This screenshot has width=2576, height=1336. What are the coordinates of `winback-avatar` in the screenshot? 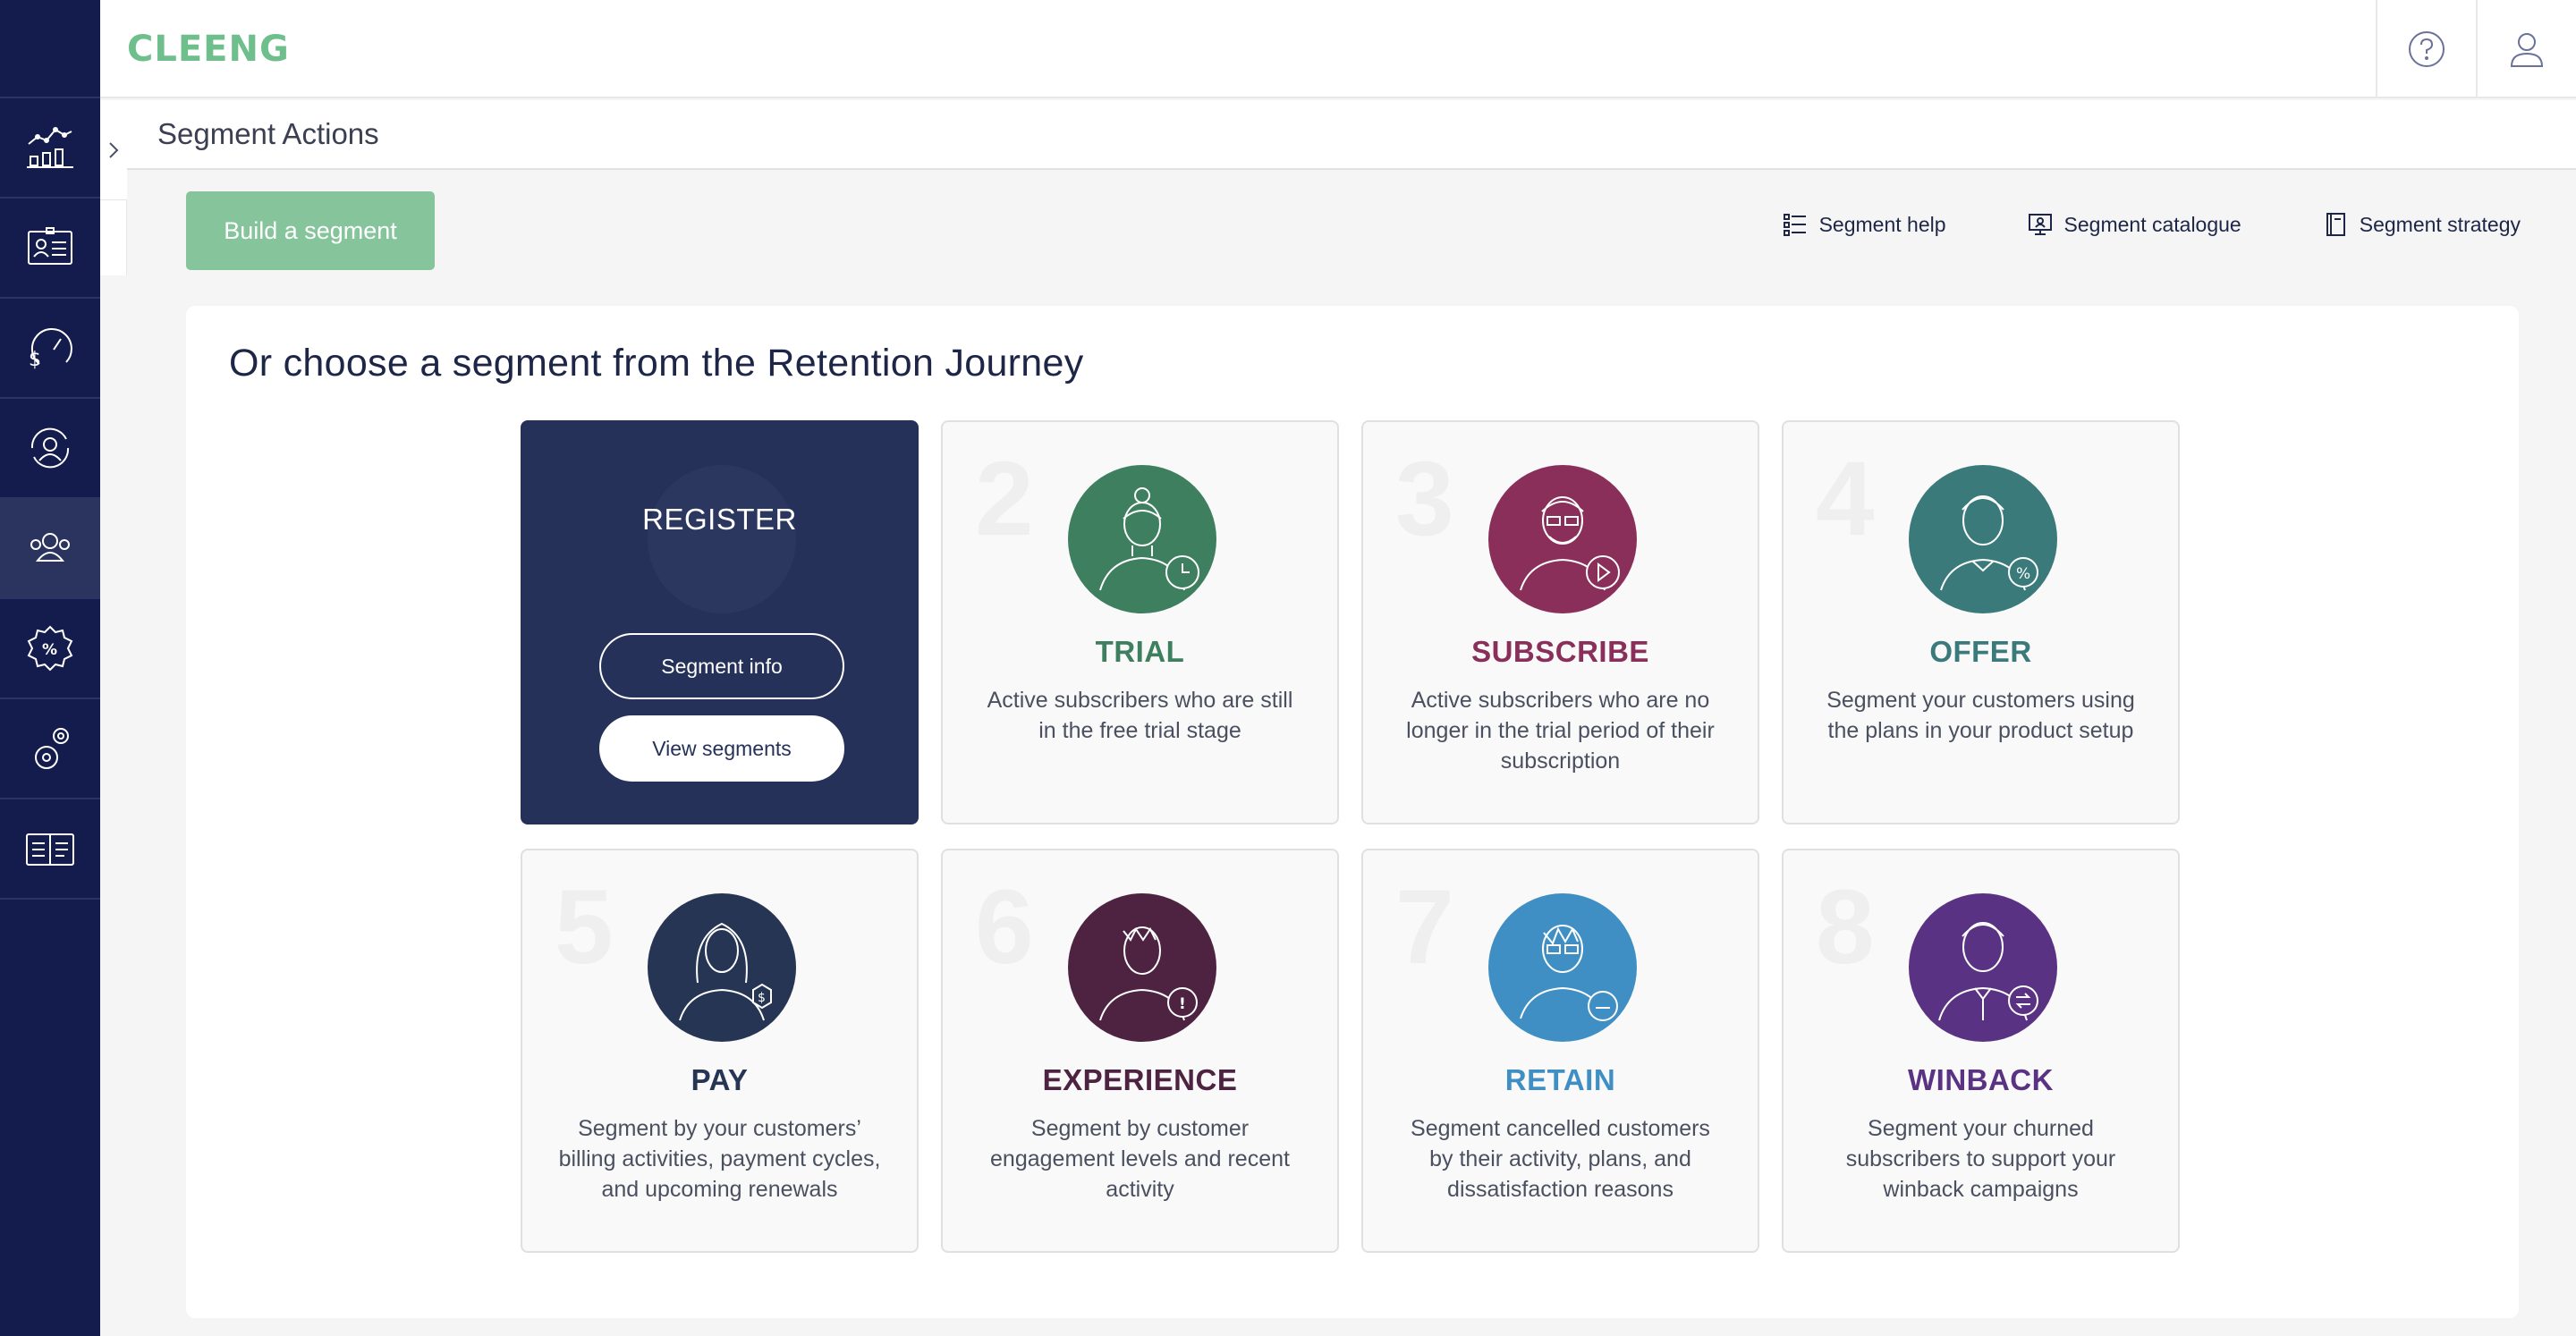 It's located at (1983, 967).